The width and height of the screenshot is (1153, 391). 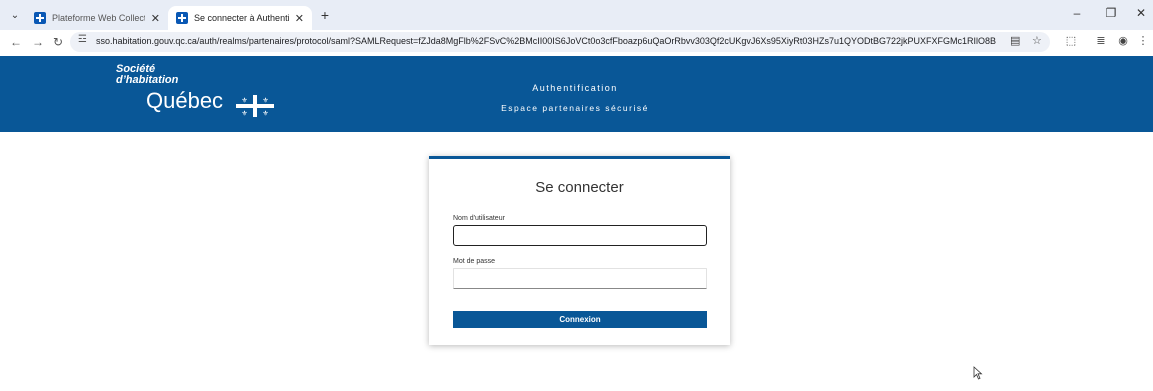 I want to click on new-tab-icon: +, so click(x=325, y=15).